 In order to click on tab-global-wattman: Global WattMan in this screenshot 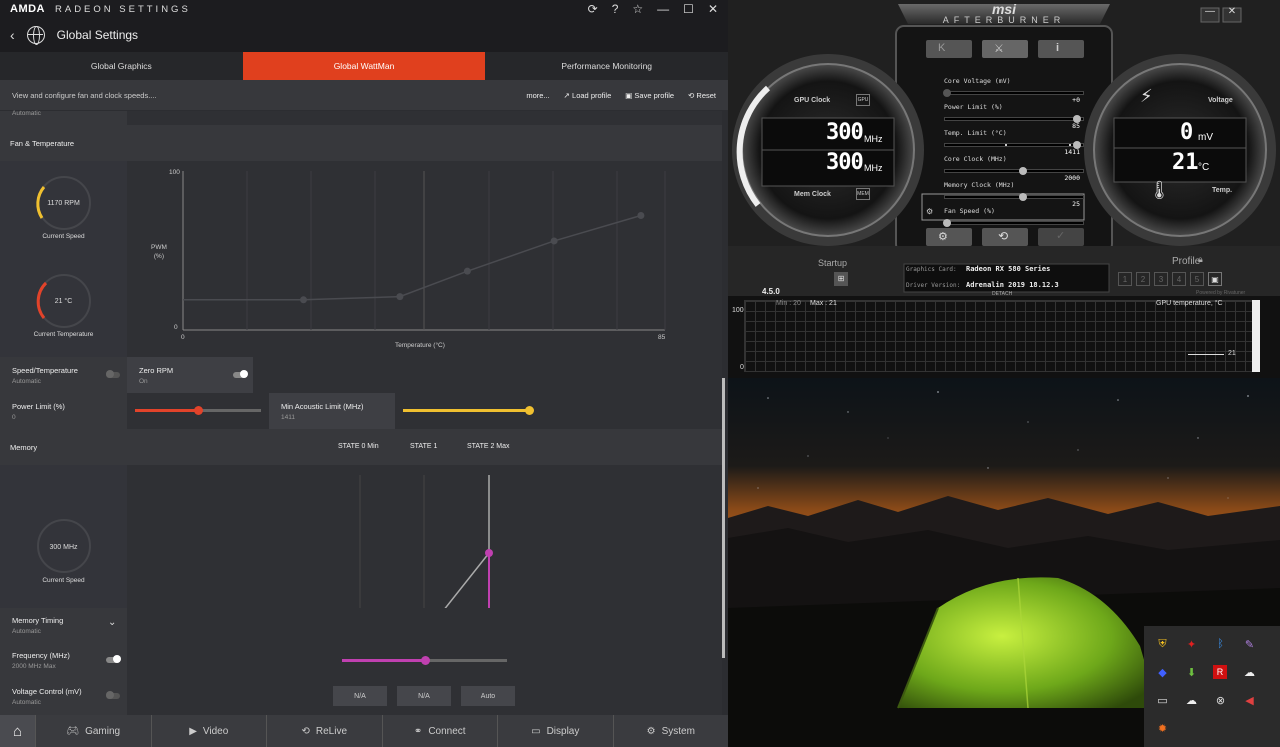, I will do `click(364, 66)`.